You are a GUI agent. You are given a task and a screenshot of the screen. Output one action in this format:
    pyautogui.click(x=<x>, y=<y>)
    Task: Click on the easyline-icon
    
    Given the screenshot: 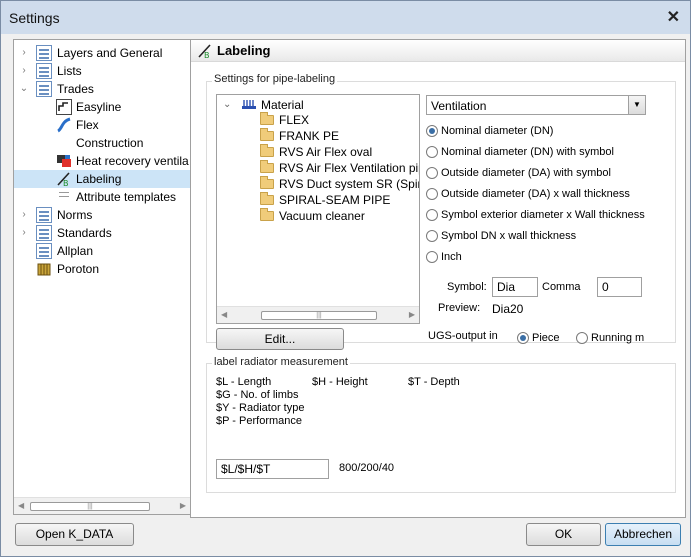 What is the action you would take?
    pyautogui.click(x=64, y=107)
    